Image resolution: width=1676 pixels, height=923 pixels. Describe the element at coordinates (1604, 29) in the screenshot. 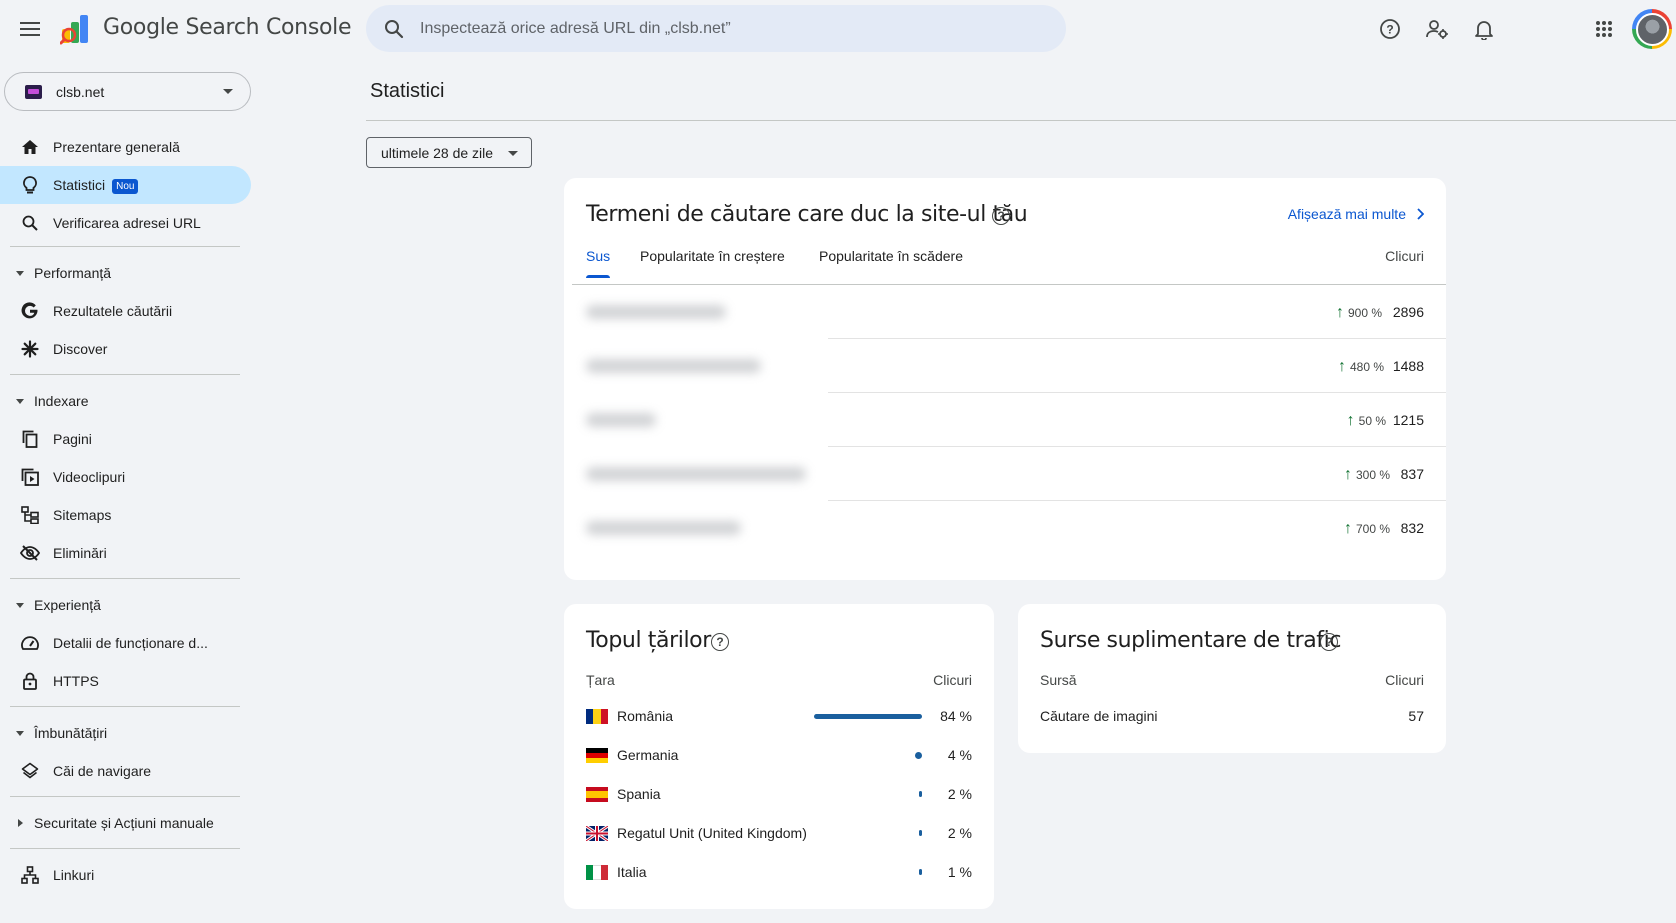

I see `apps-grid-icon` at that location.